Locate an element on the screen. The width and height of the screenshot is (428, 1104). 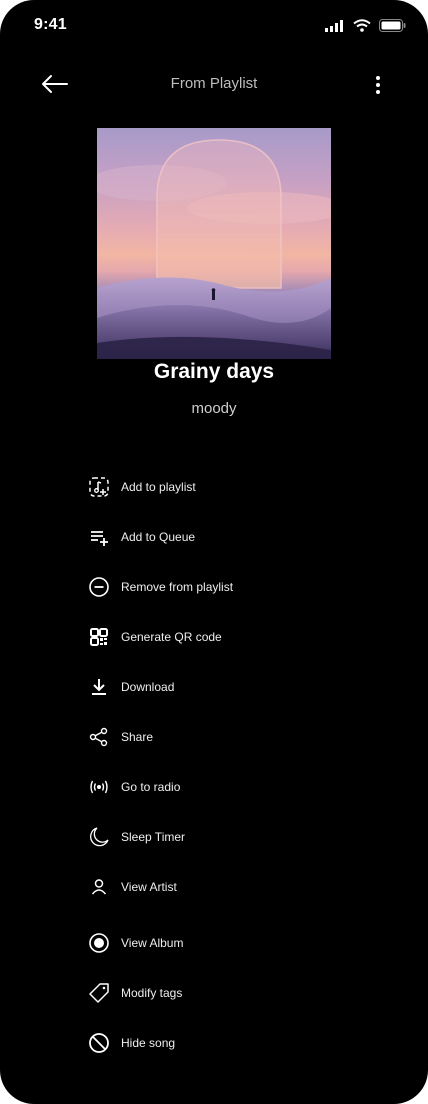
moon-icon is located at coordinates (99, 837).